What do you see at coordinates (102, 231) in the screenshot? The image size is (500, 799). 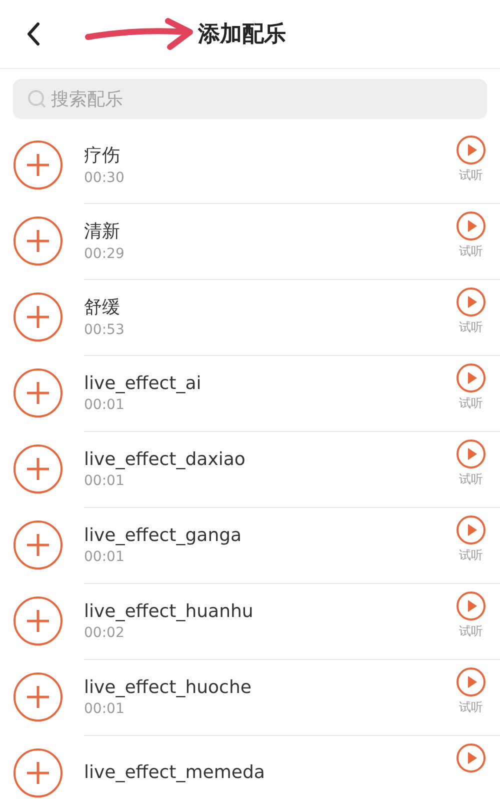 I see `track-name: 清新` at bounding box center [102, 231].